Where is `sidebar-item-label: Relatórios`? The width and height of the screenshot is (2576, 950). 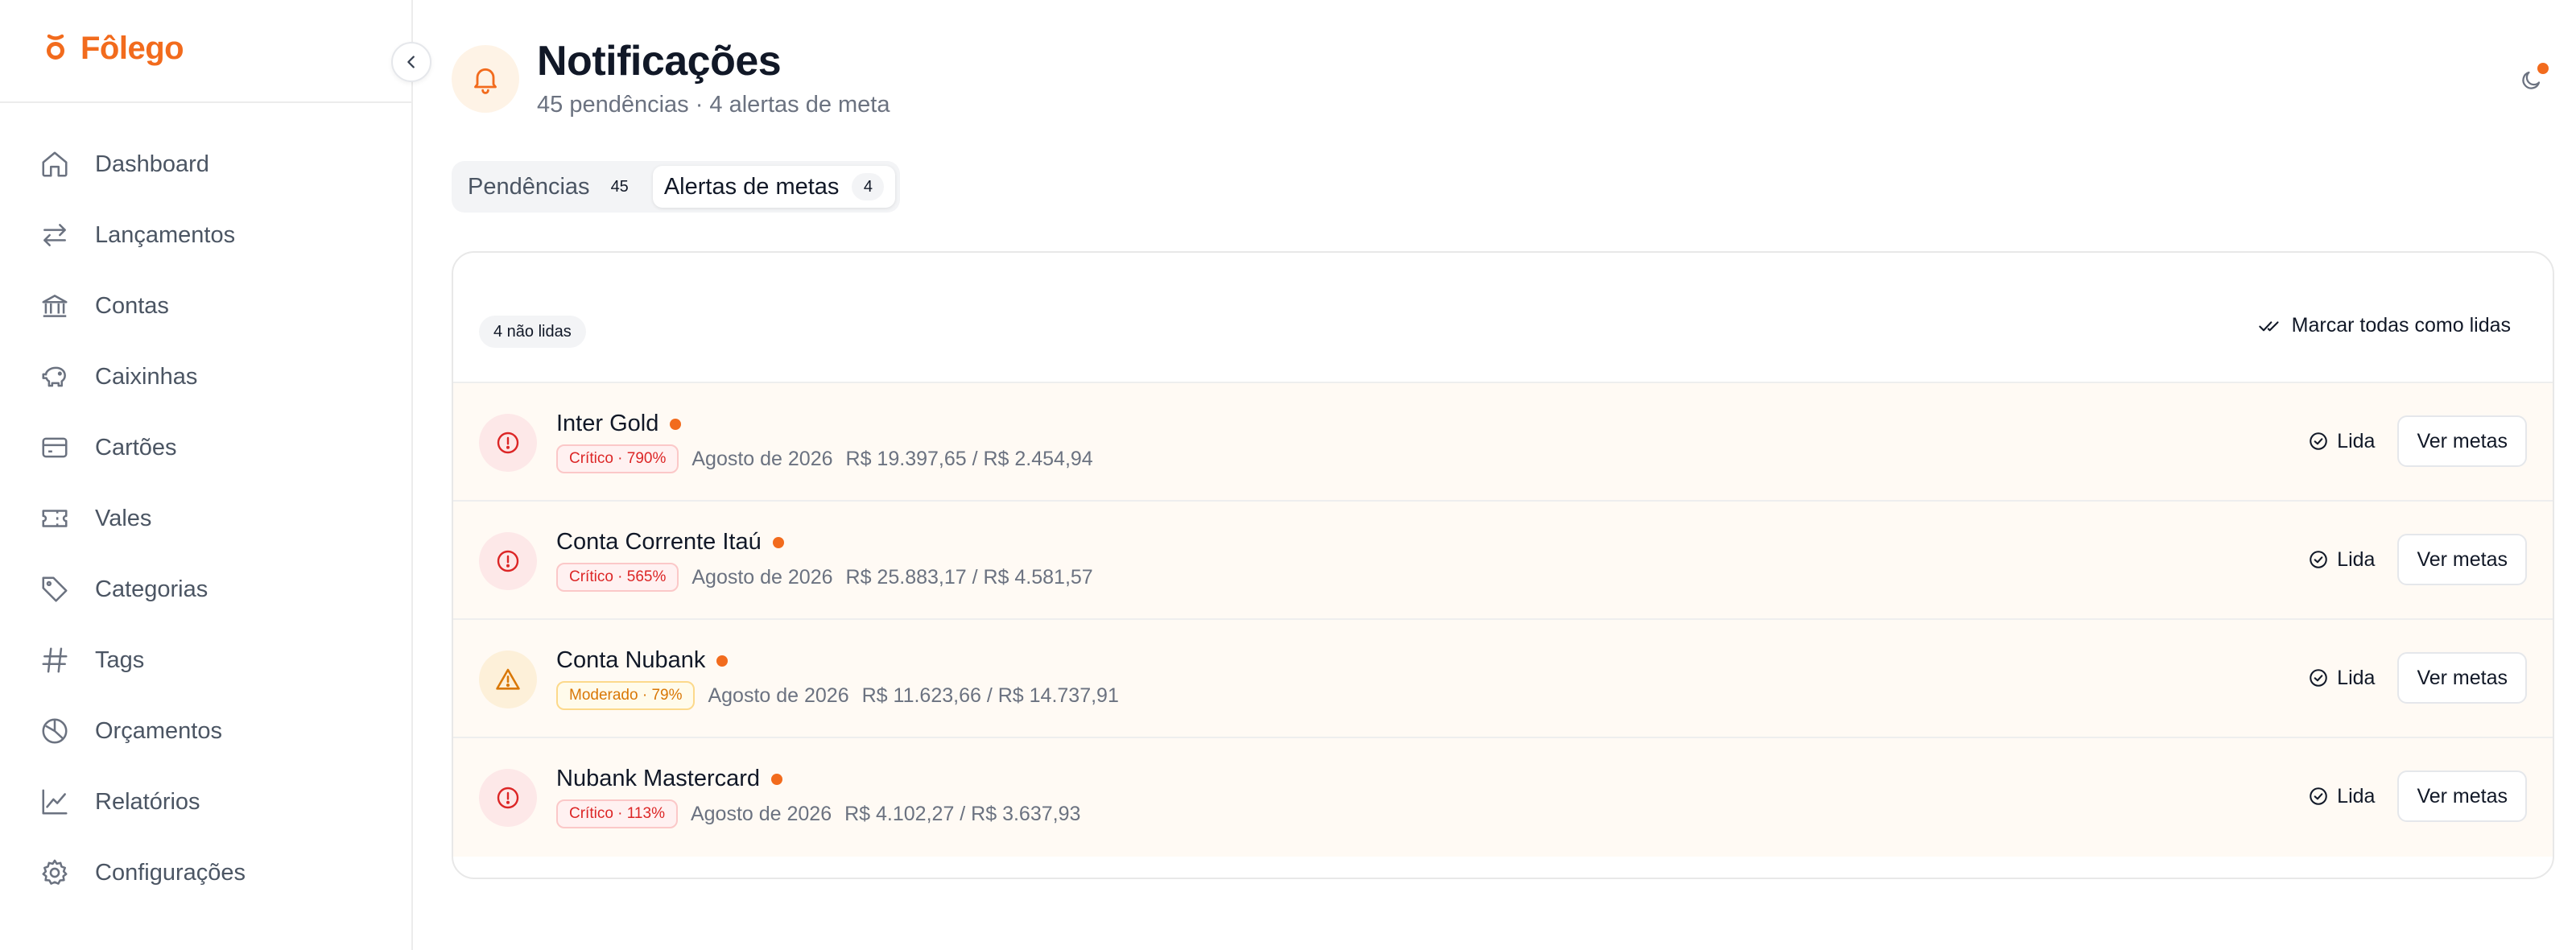 sidebar-item-label: Relatórios is located at coordinates (147, 801).